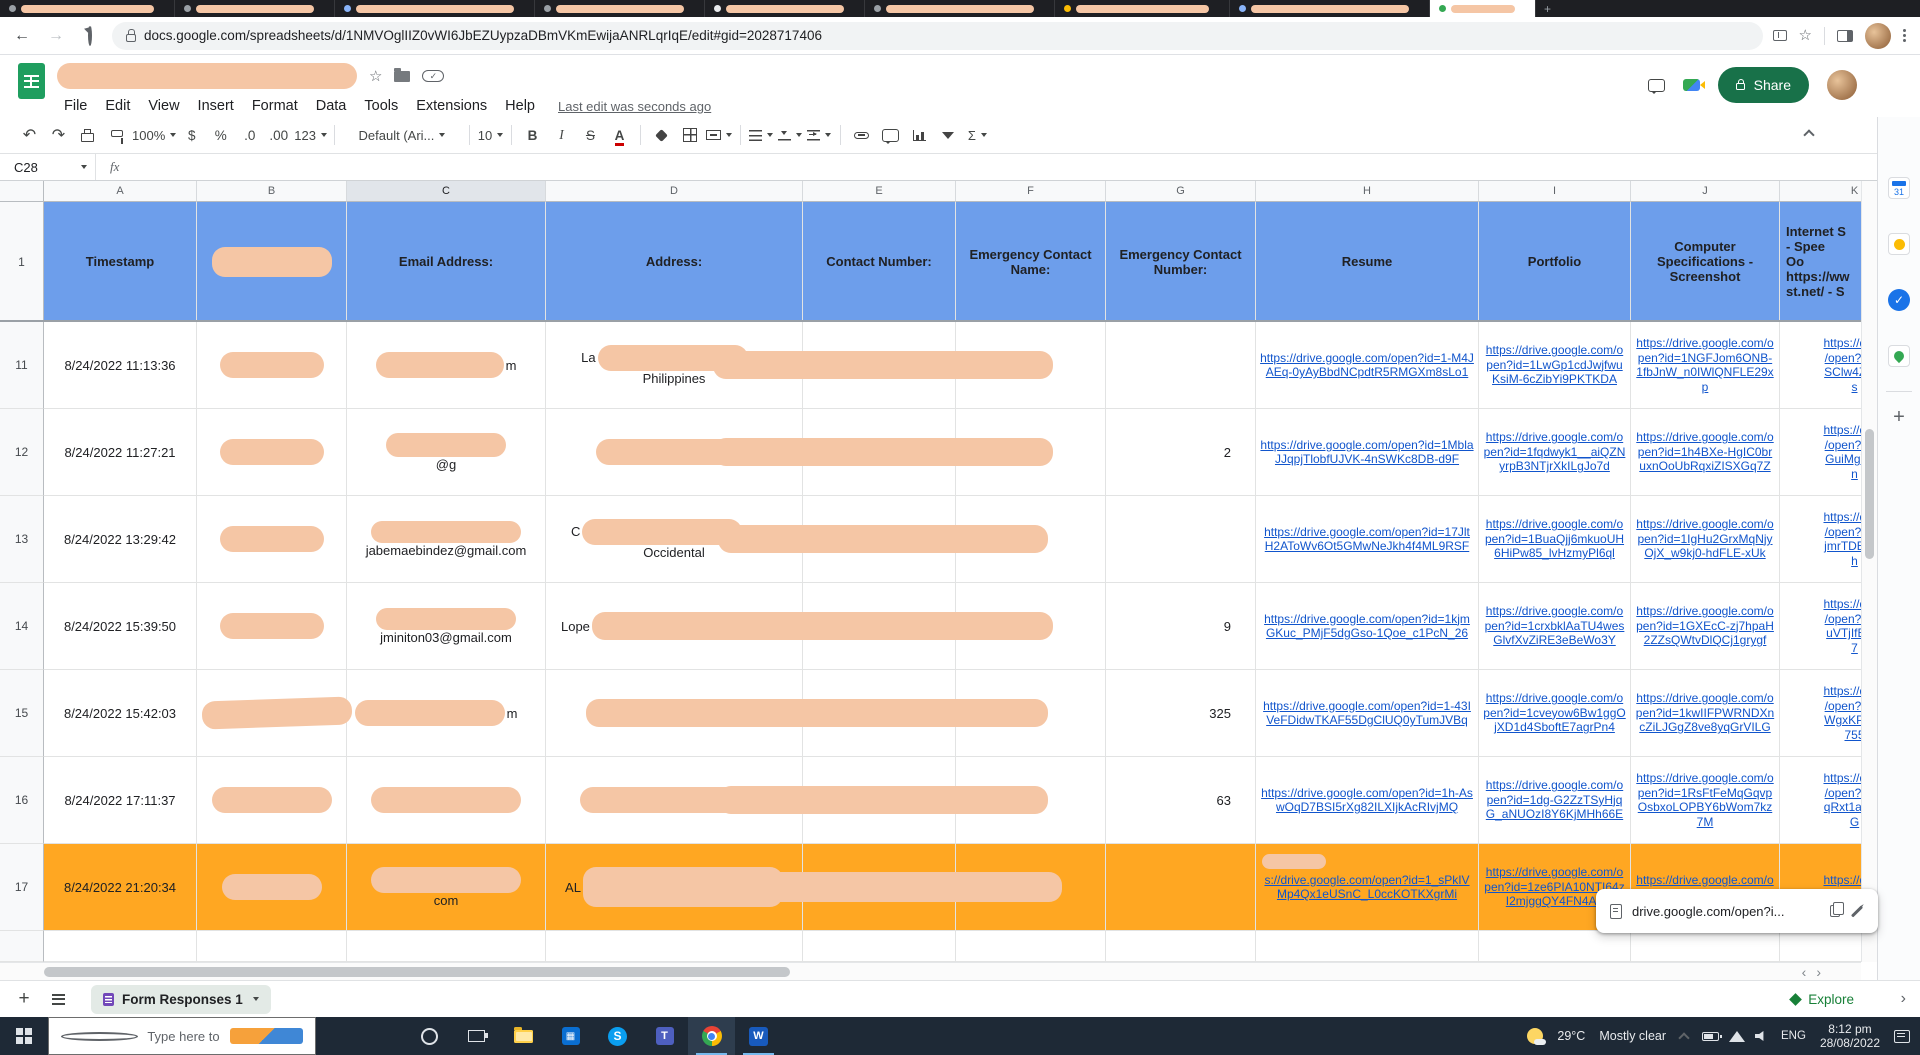  What do you see at coordinates (429, 1036) in the screenshot?
I see `app-cortana` at bounding box center [429, 1036].